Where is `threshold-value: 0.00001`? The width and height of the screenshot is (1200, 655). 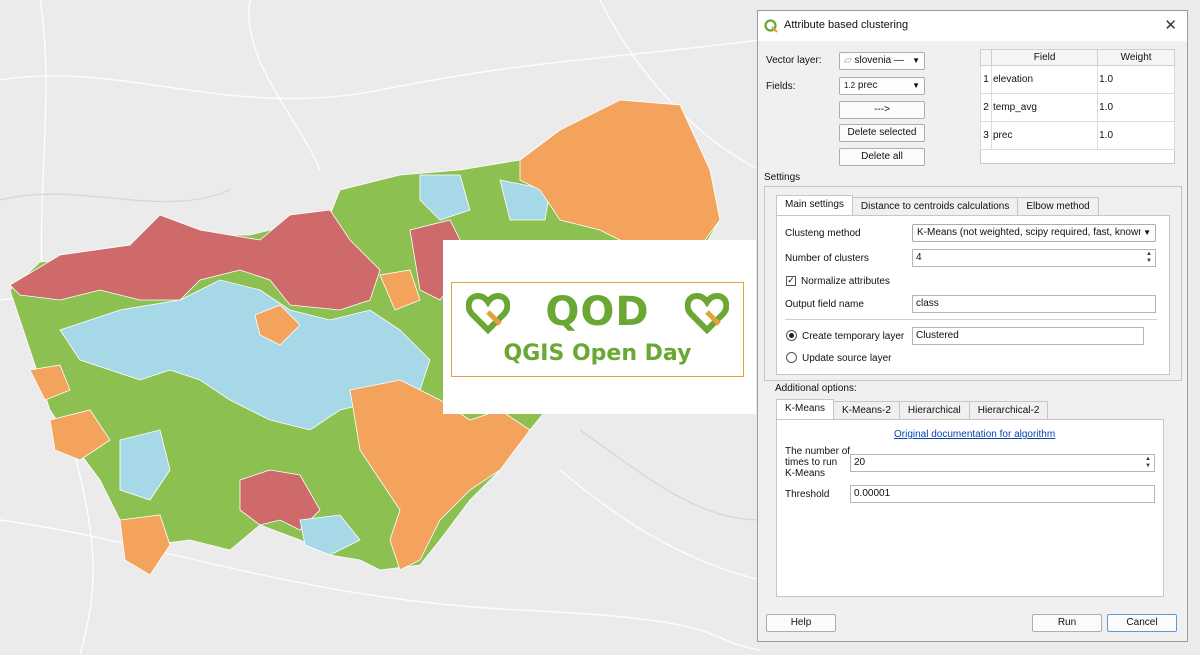
threshold-value: 0.00001 is located at coordinates (872, 493).